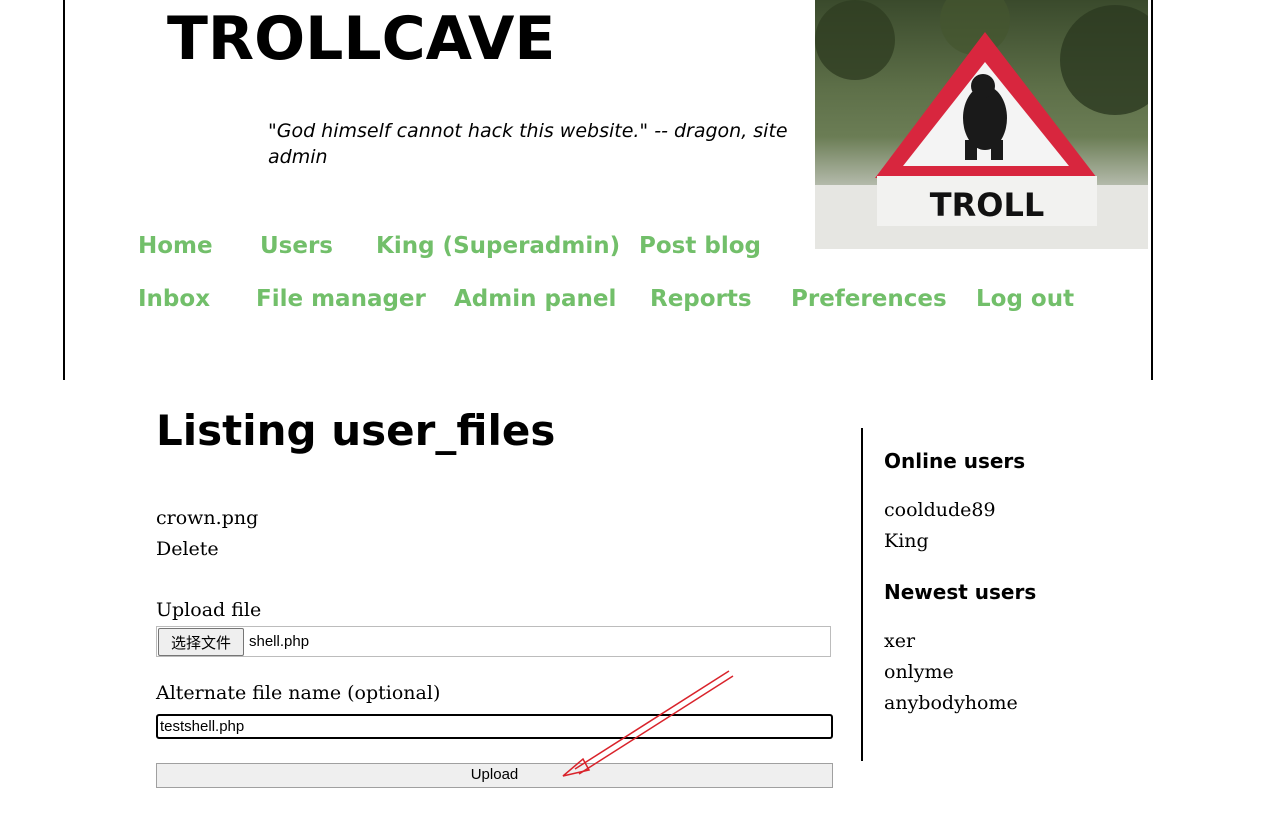  I want to click on nav-users: Users, so click(296, 246).